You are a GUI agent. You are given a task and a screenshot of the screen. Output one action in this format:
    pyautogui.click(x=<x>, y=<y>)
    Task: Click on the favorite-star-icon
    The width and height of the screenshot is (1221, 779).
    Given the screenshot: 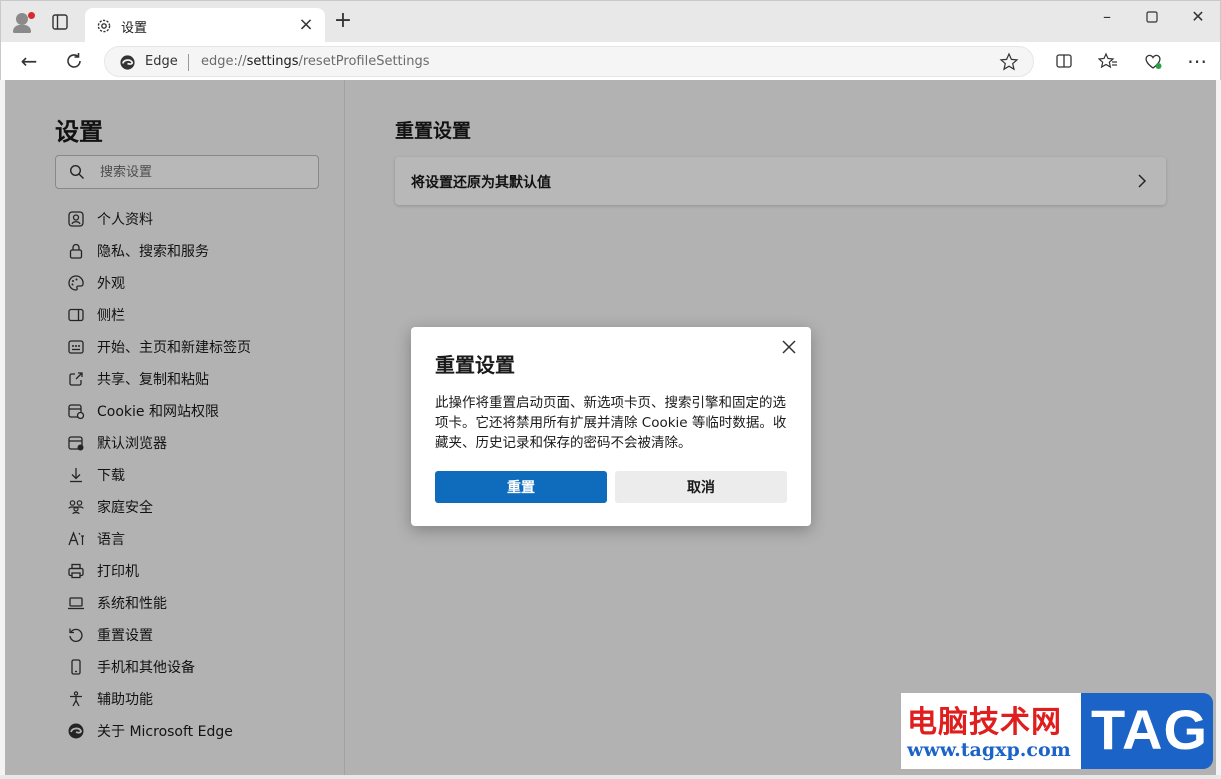 What is the action you would take?
    pyautogui.click(x=1009, y=62)
    